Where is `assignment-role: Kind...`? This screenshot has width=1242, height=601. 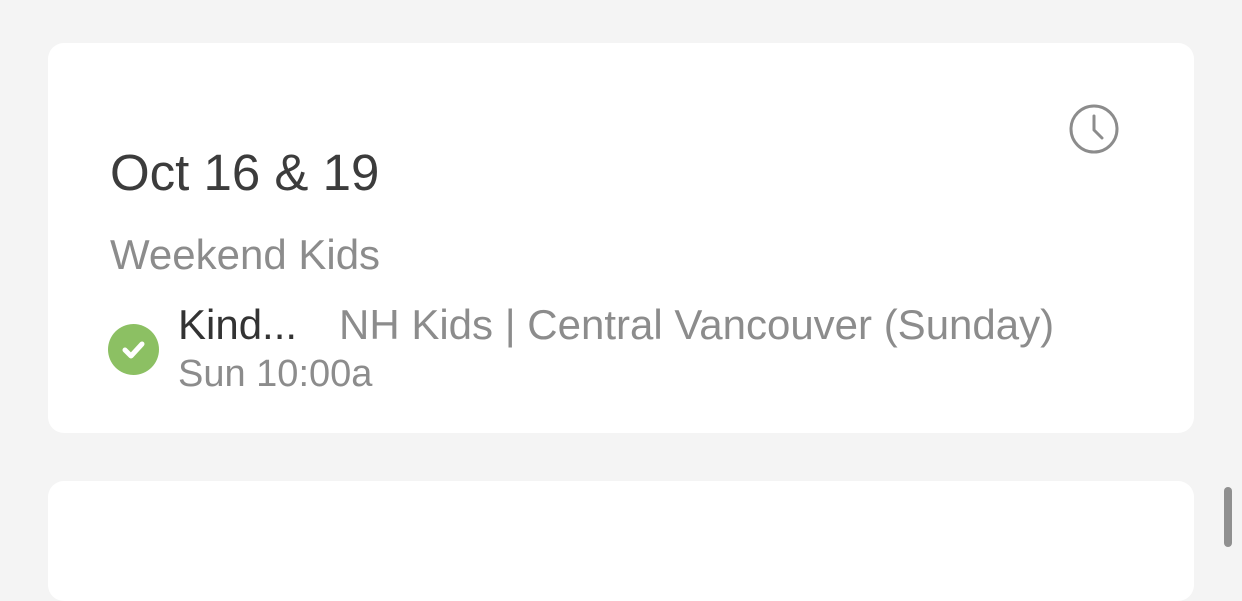
assignment-role: Kind... is located at coordinates (238, 324).